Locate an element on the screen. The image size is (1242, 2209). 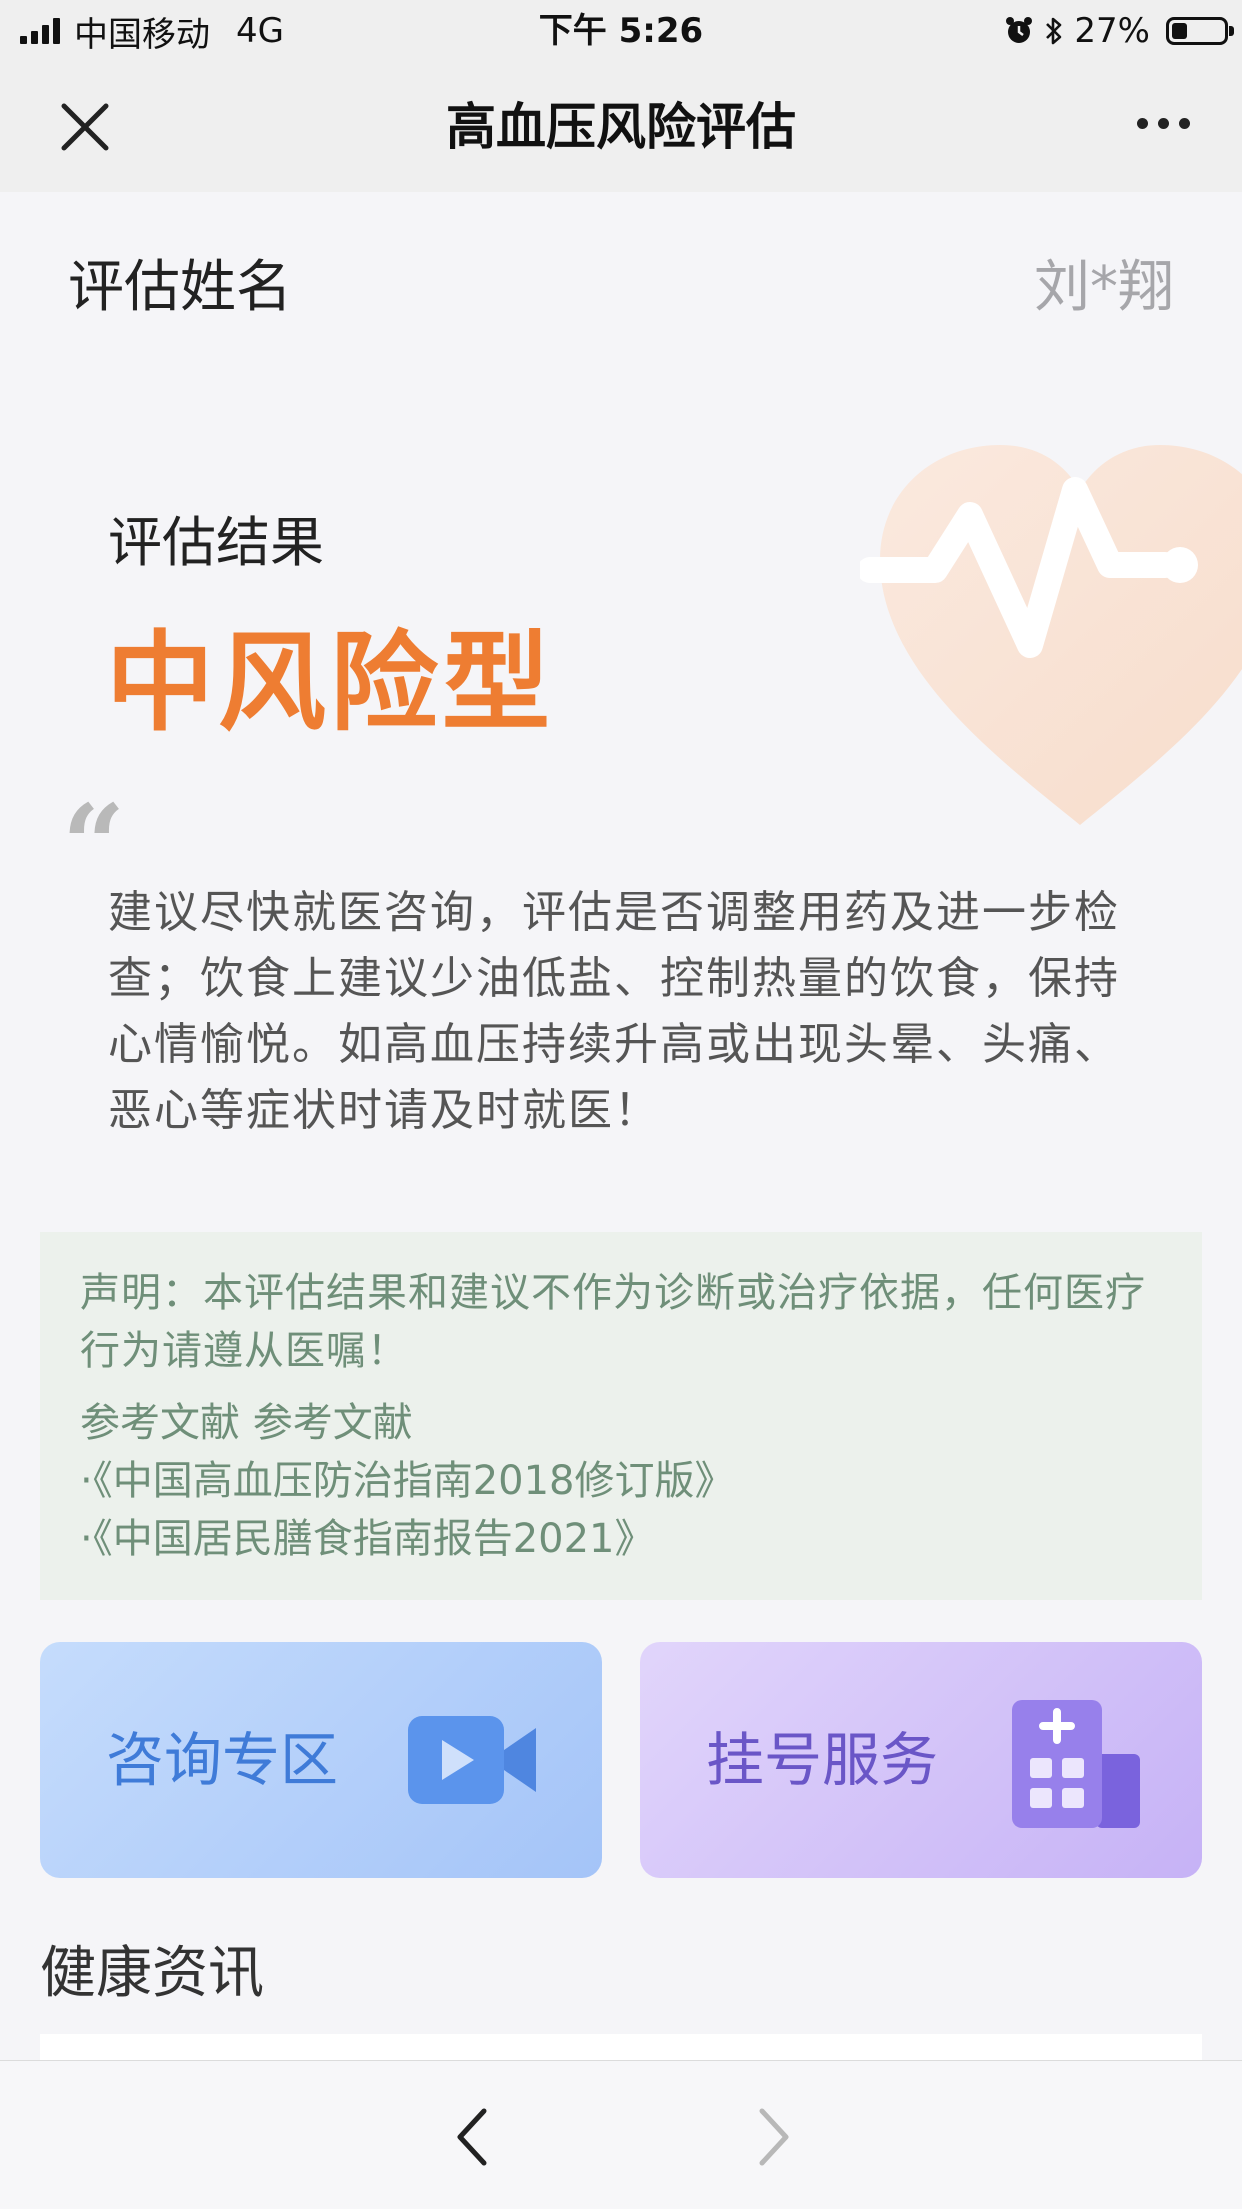
result-value: 中风险型 is located at coordinates (330, 683).